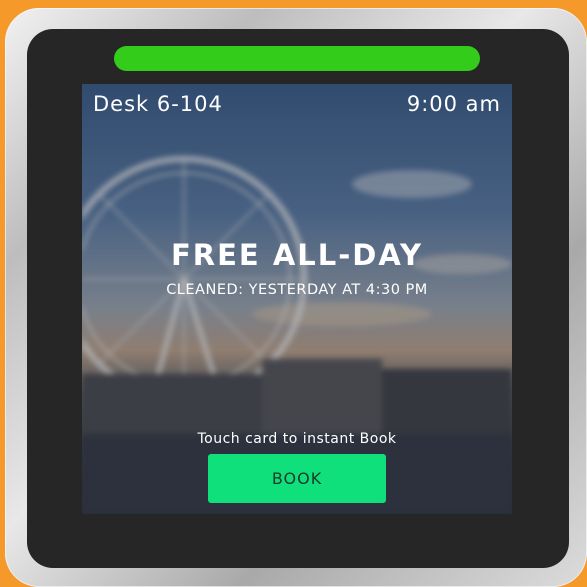 This screenshot has width=587, height=587. What do you see at coordinates (158, 104) in the screenshot?
I see `desk-name: Desk 6-104` at bounding box center [158, 104].